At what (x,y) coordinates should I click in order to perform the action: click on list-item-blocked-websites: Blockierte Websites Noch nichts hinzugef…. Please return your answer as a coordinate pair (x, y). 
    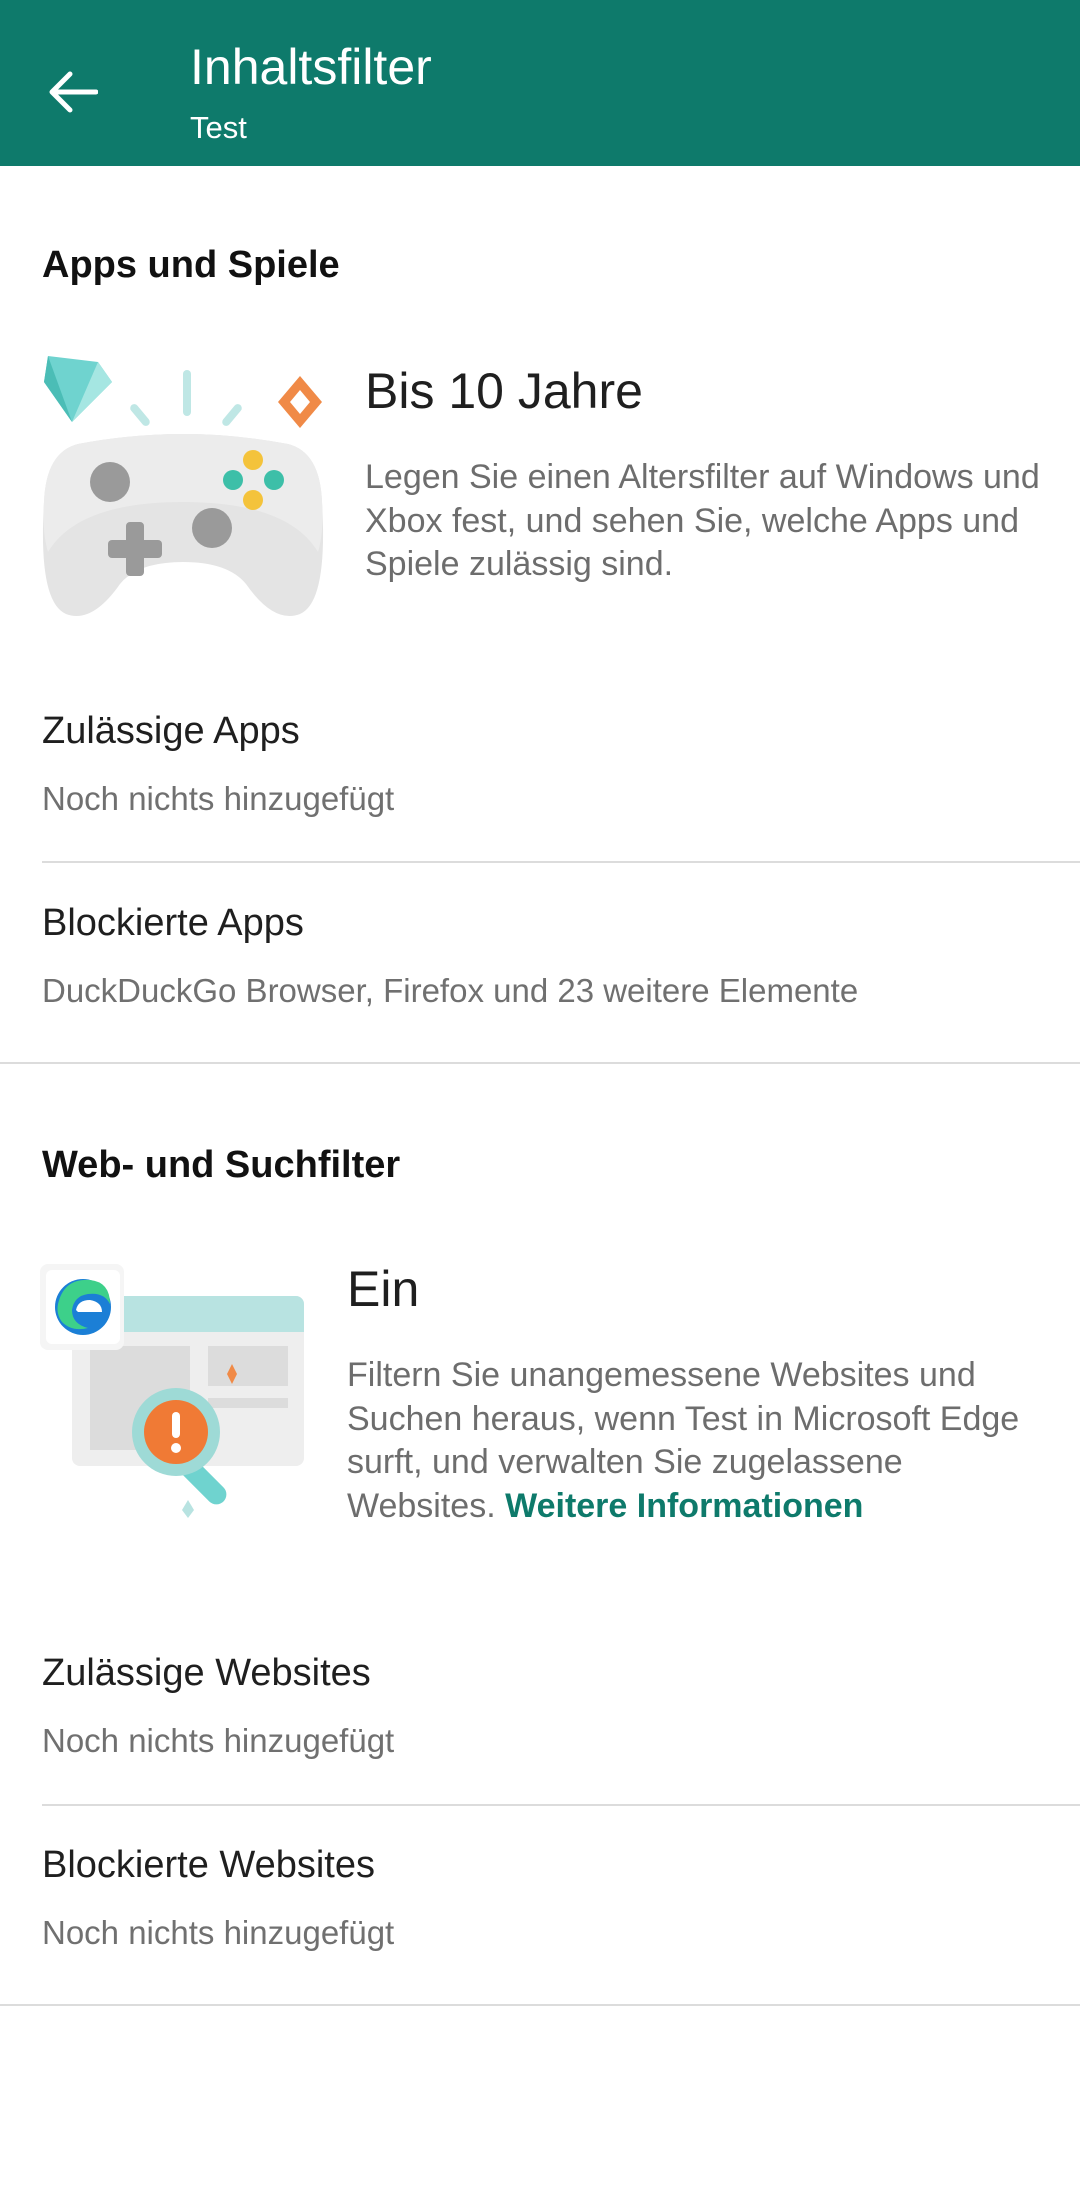
    Looking at the image, I should click on (540, 1906).